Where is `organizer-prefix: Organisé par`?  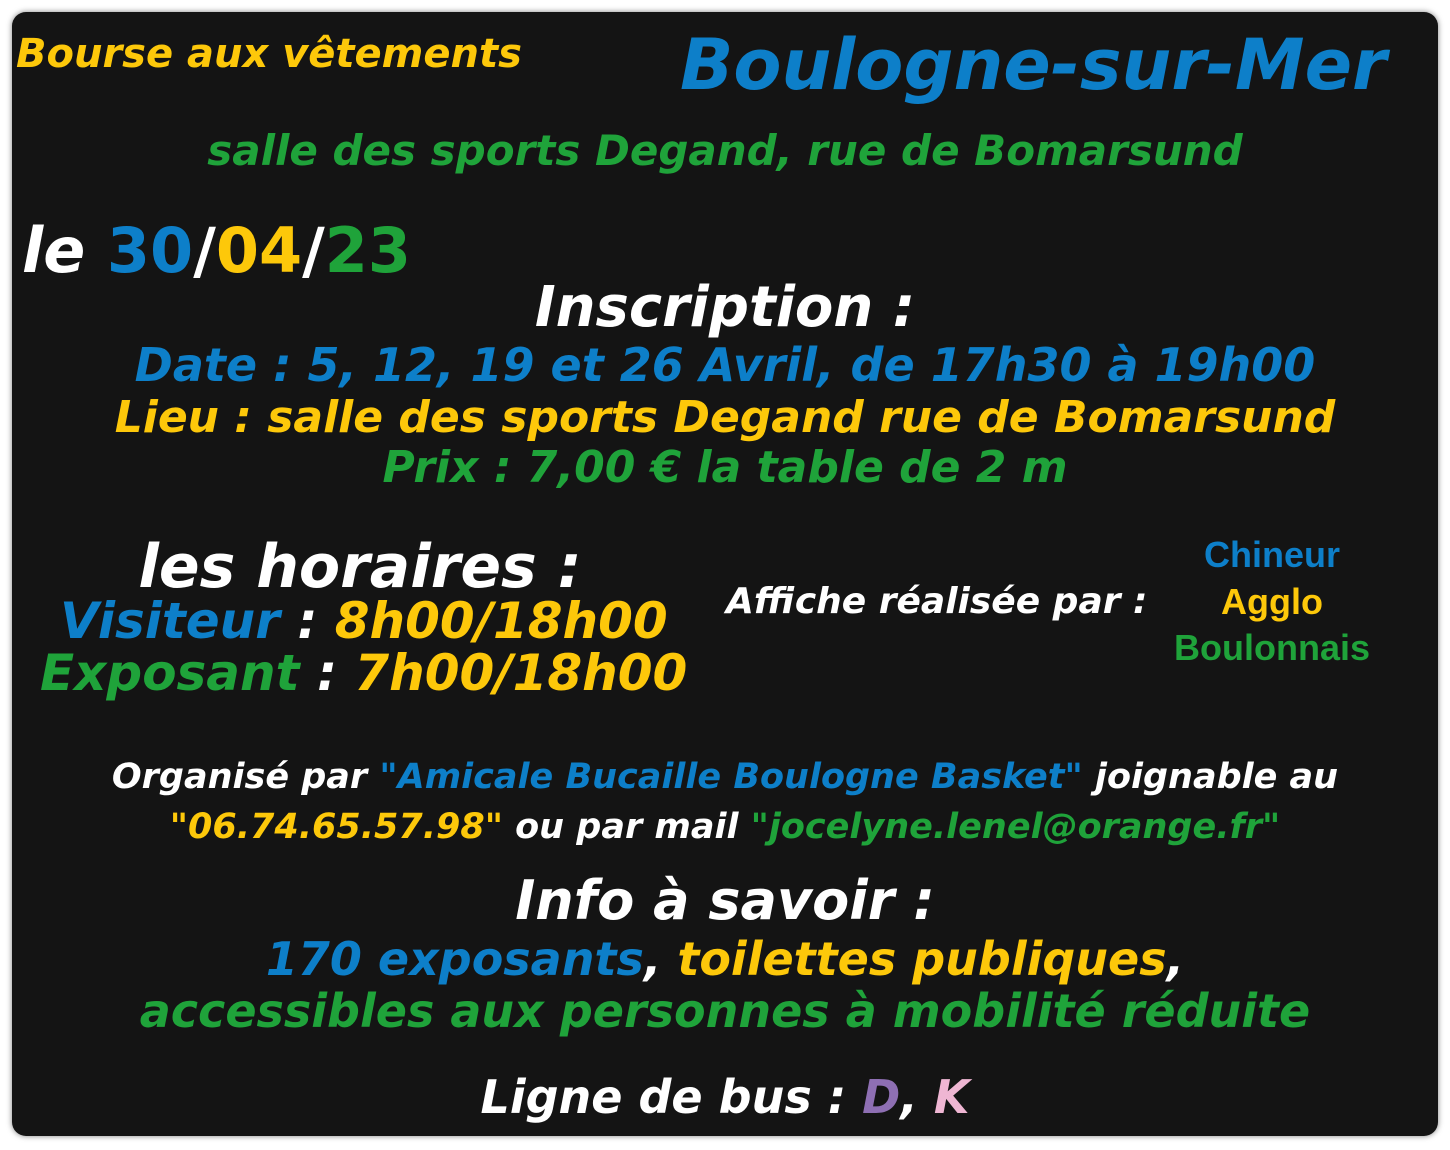 organizer-prefix: Organisé par is located at coordinates (245, 777).